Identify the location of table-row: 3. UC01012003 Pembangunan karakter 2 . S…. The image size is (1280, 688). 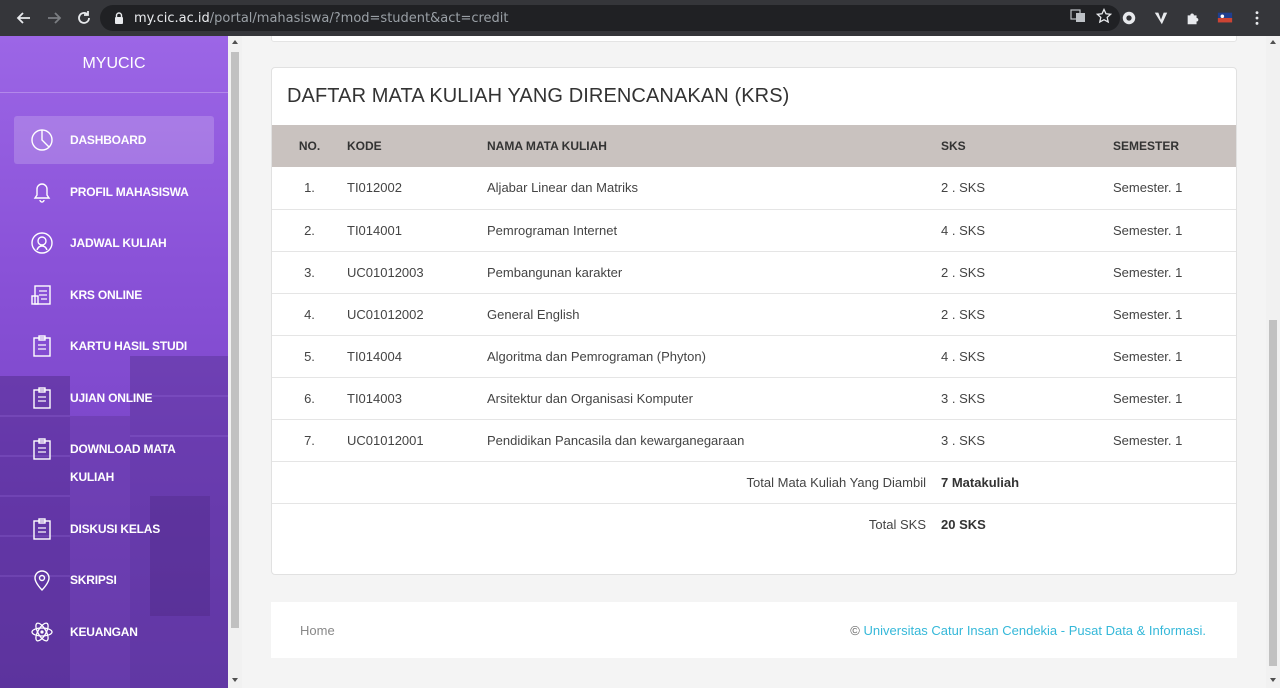
(754, 272).